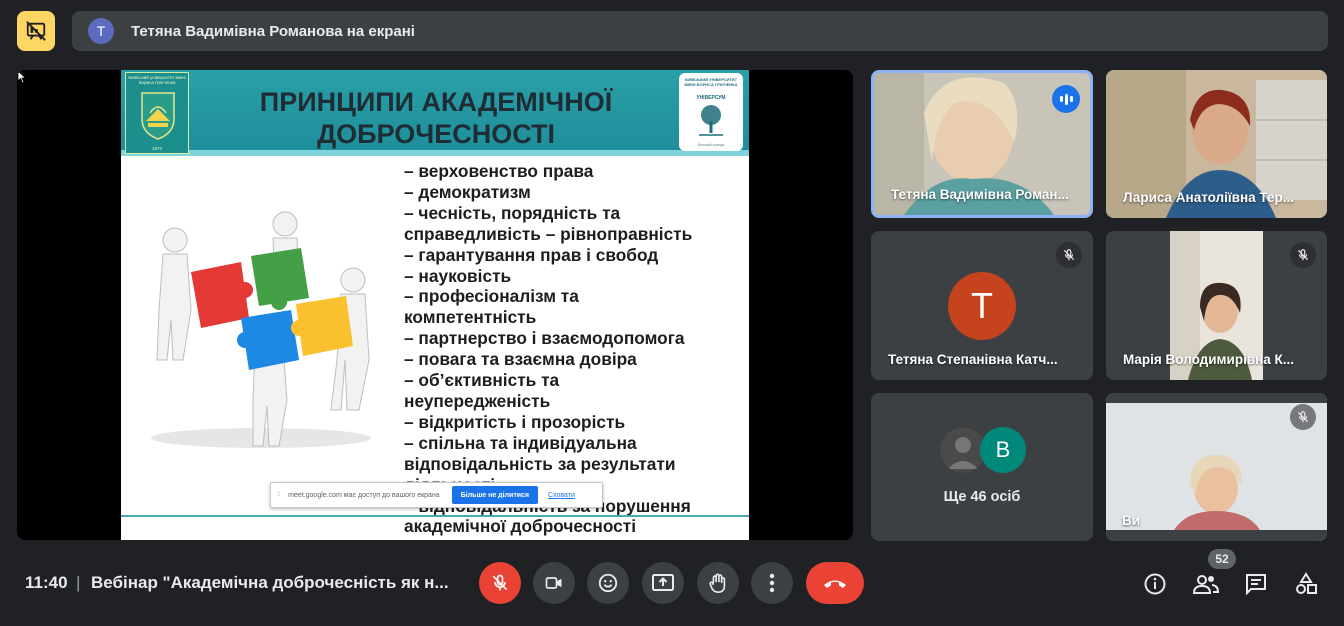 Image resolution: width=1344 pixels, height=626 pixels. I want to click on chat-icon, so click(1256, 585).